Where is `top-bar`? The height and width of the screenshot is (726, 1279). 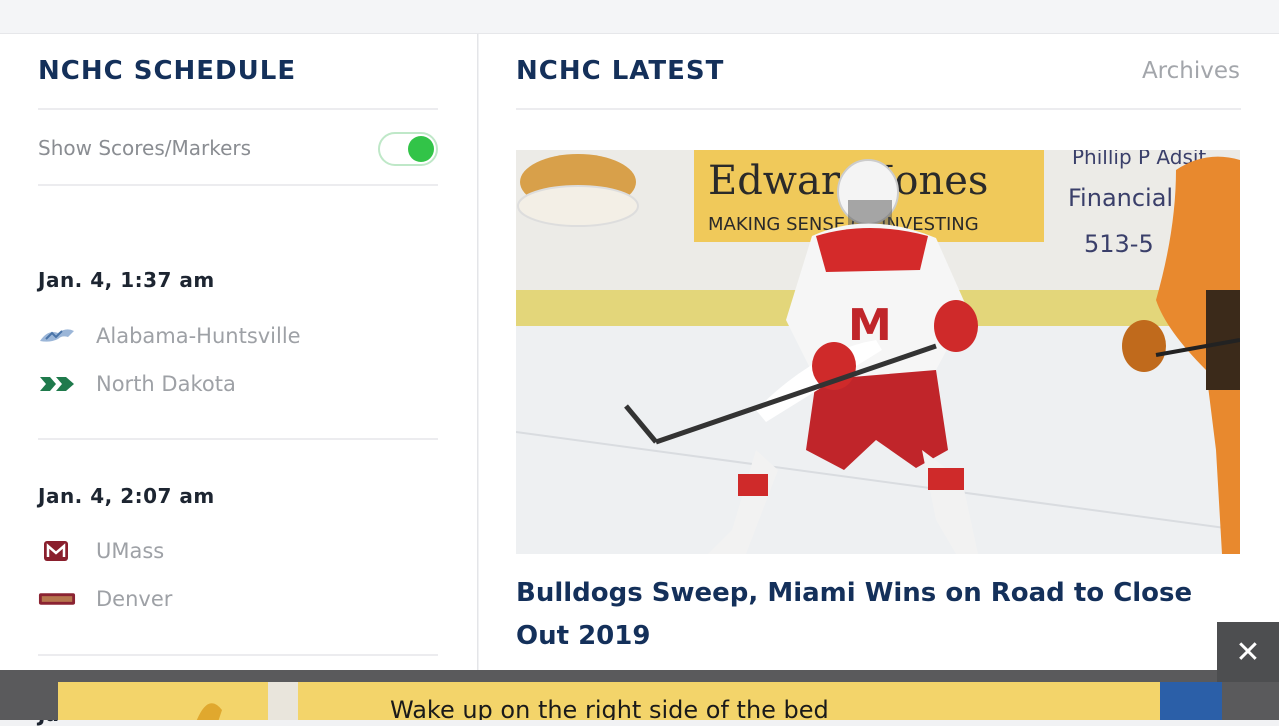
top-bar is located at coordinates (639, 17).